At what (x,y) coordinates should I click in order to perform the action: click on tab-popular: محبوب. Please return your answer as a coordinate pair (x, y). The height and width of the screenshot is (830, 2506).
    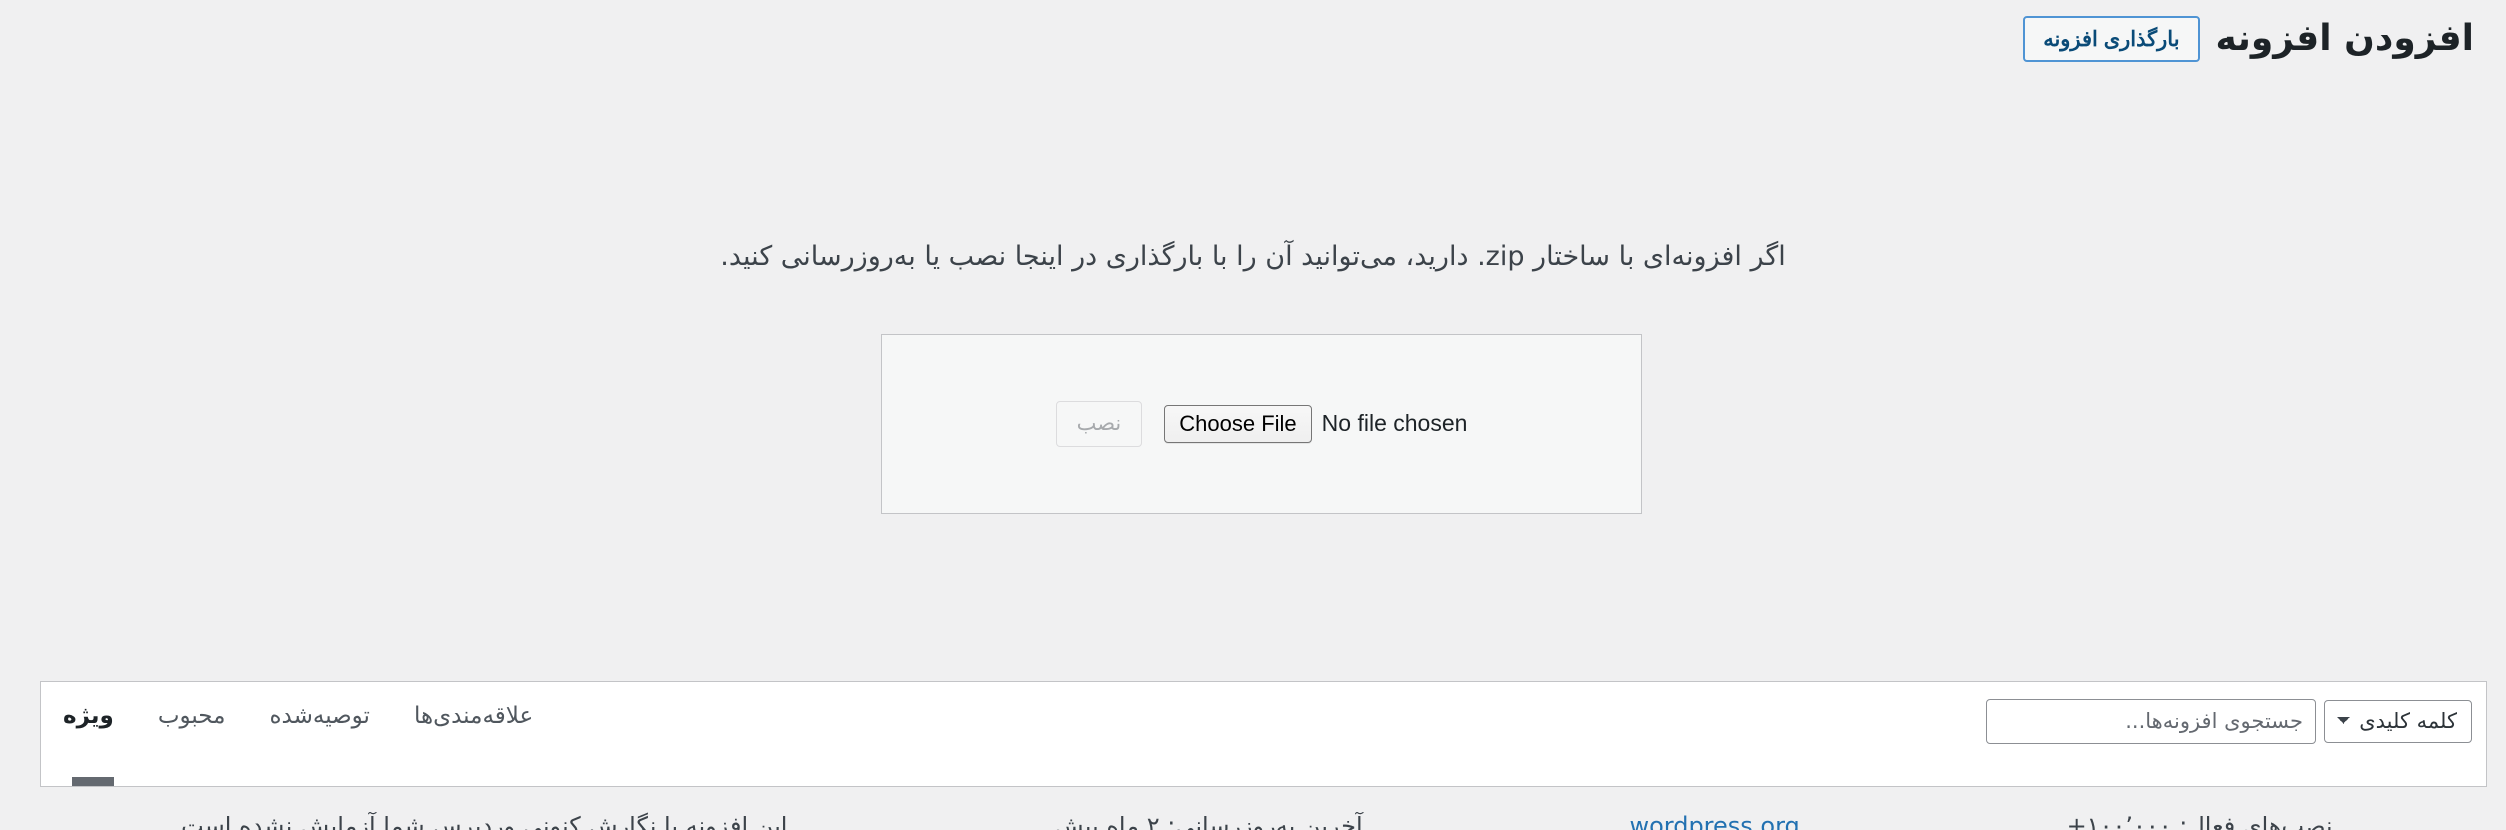
    Looking at the image, I should click on (192, 744).